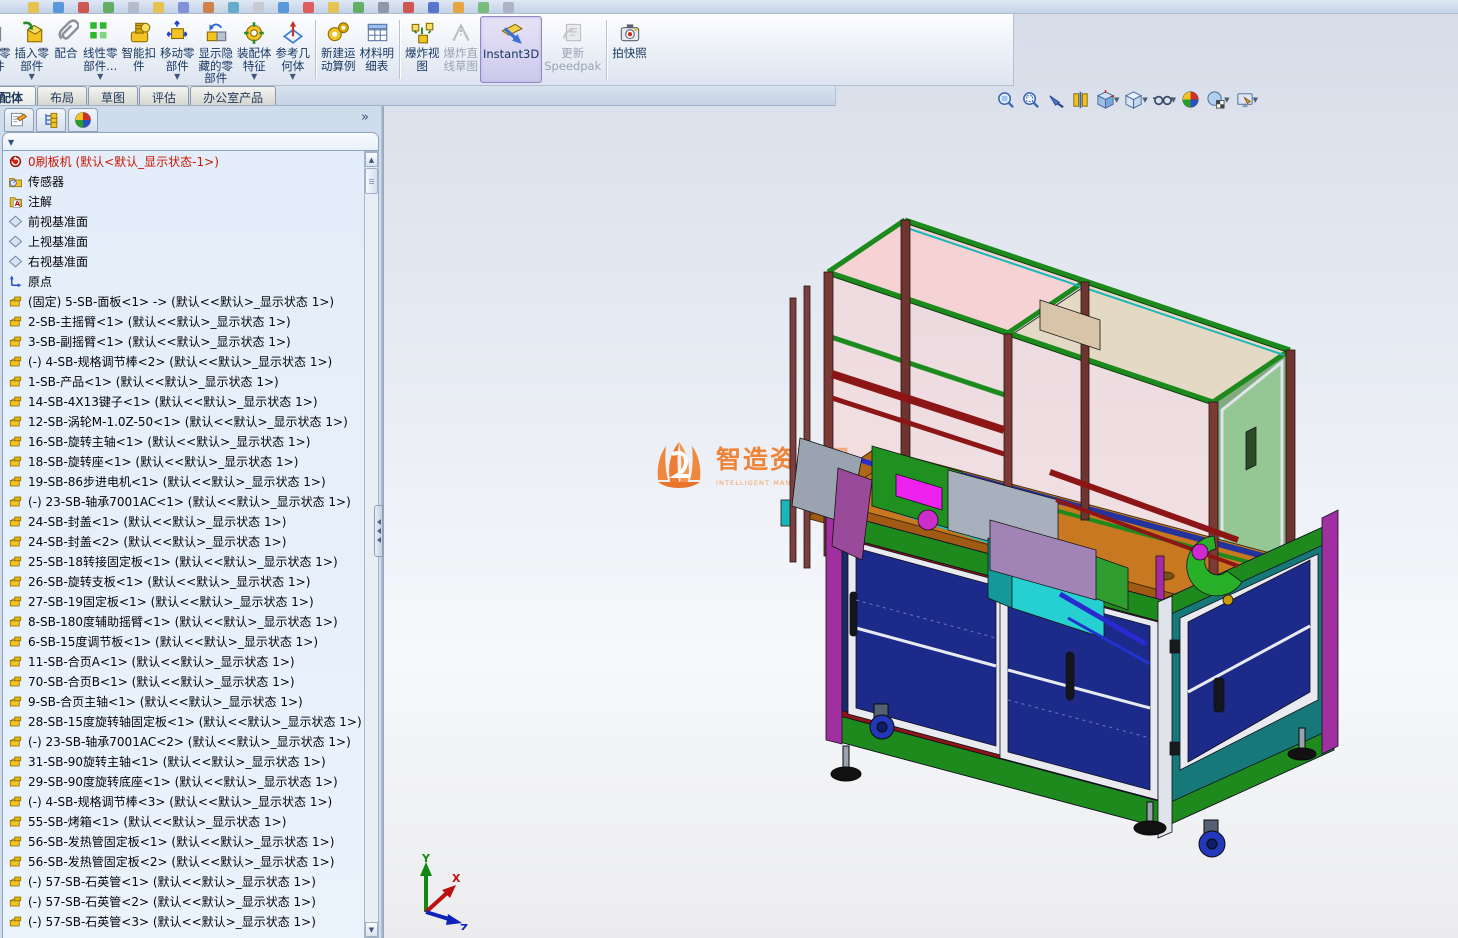 The height and width of the screenshot is (938, 1458). I want to click on headsup-button-edit-appearance, so click(1191, 100).